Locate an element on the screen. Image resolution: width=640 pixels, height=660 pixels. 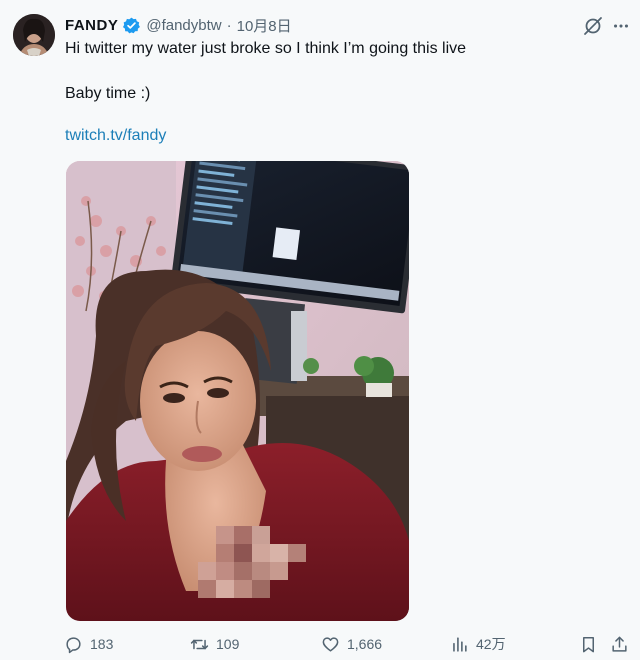
share-icon is located at coordinates (619, 644).